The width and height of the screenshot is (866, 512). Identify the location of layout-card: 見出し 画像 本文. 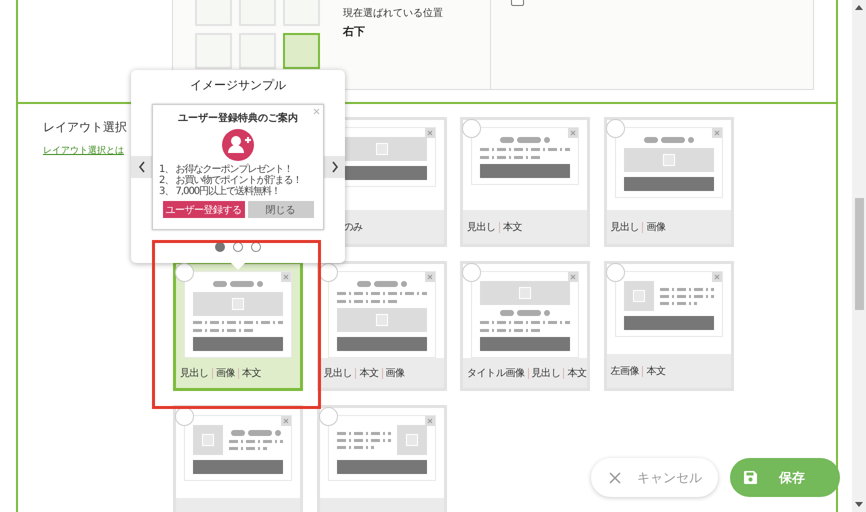
(238, 326).